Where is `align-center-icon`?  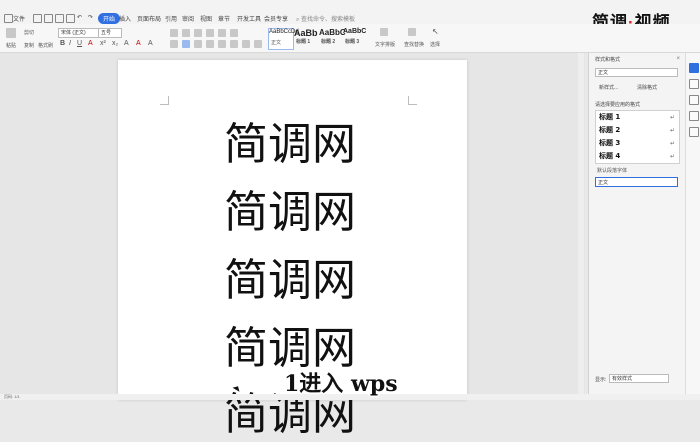
align-center-icon is located at coordinates (186, 44).